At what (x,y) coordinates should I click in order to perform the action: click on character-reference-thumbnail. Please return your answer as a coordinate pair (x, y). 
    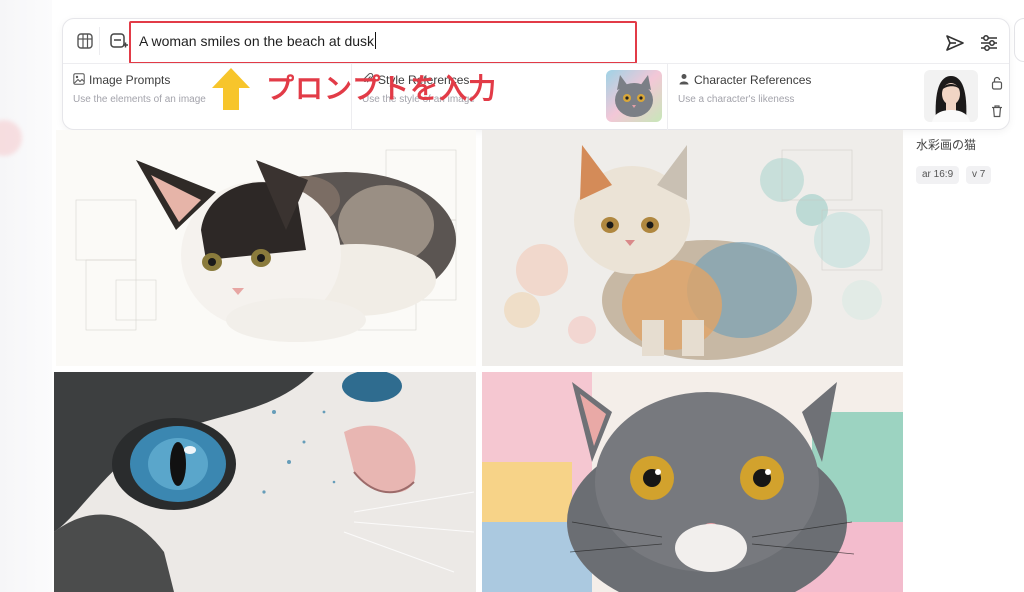
    Looking at the image, I should click on (951, 96).